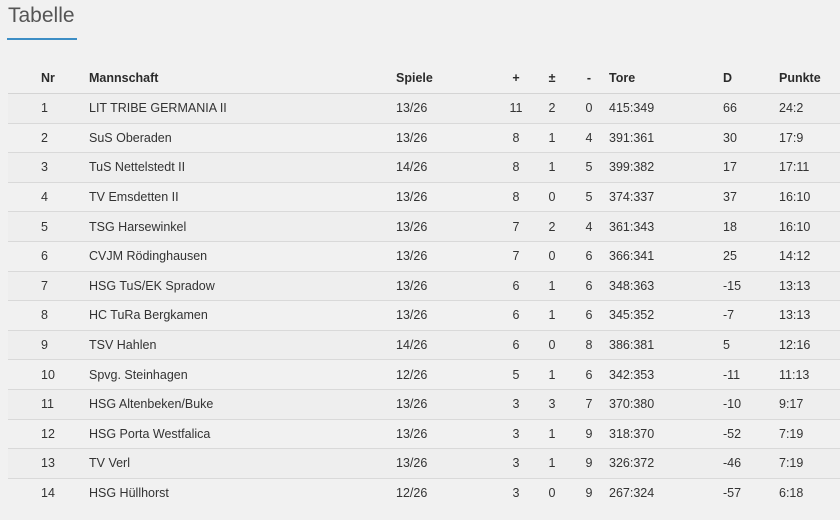  I want to click on cell-team: Spvg. Steinhagen, so click(242, 374).